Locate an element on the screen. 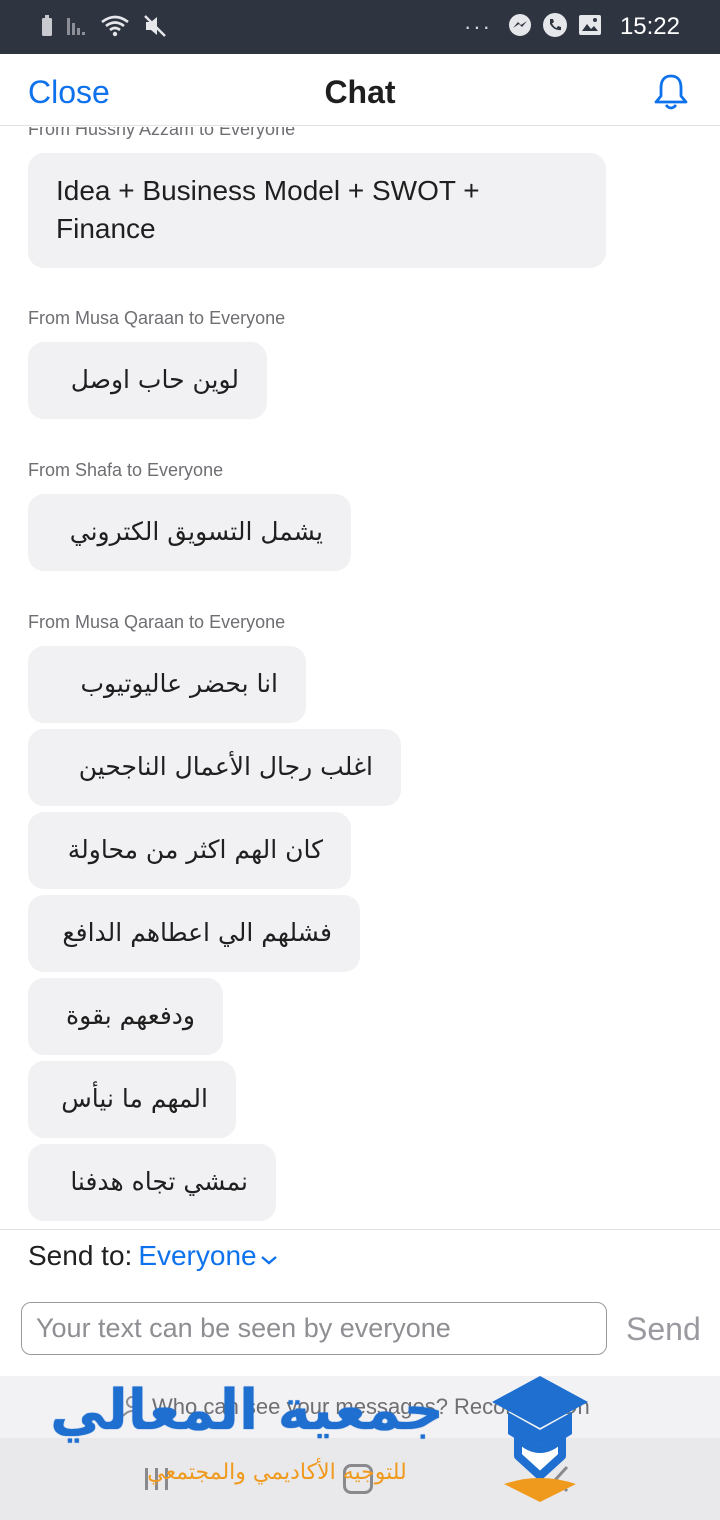 This screenshot has width=720, height=1520. bell-icon is located at coordinates (671, 92).